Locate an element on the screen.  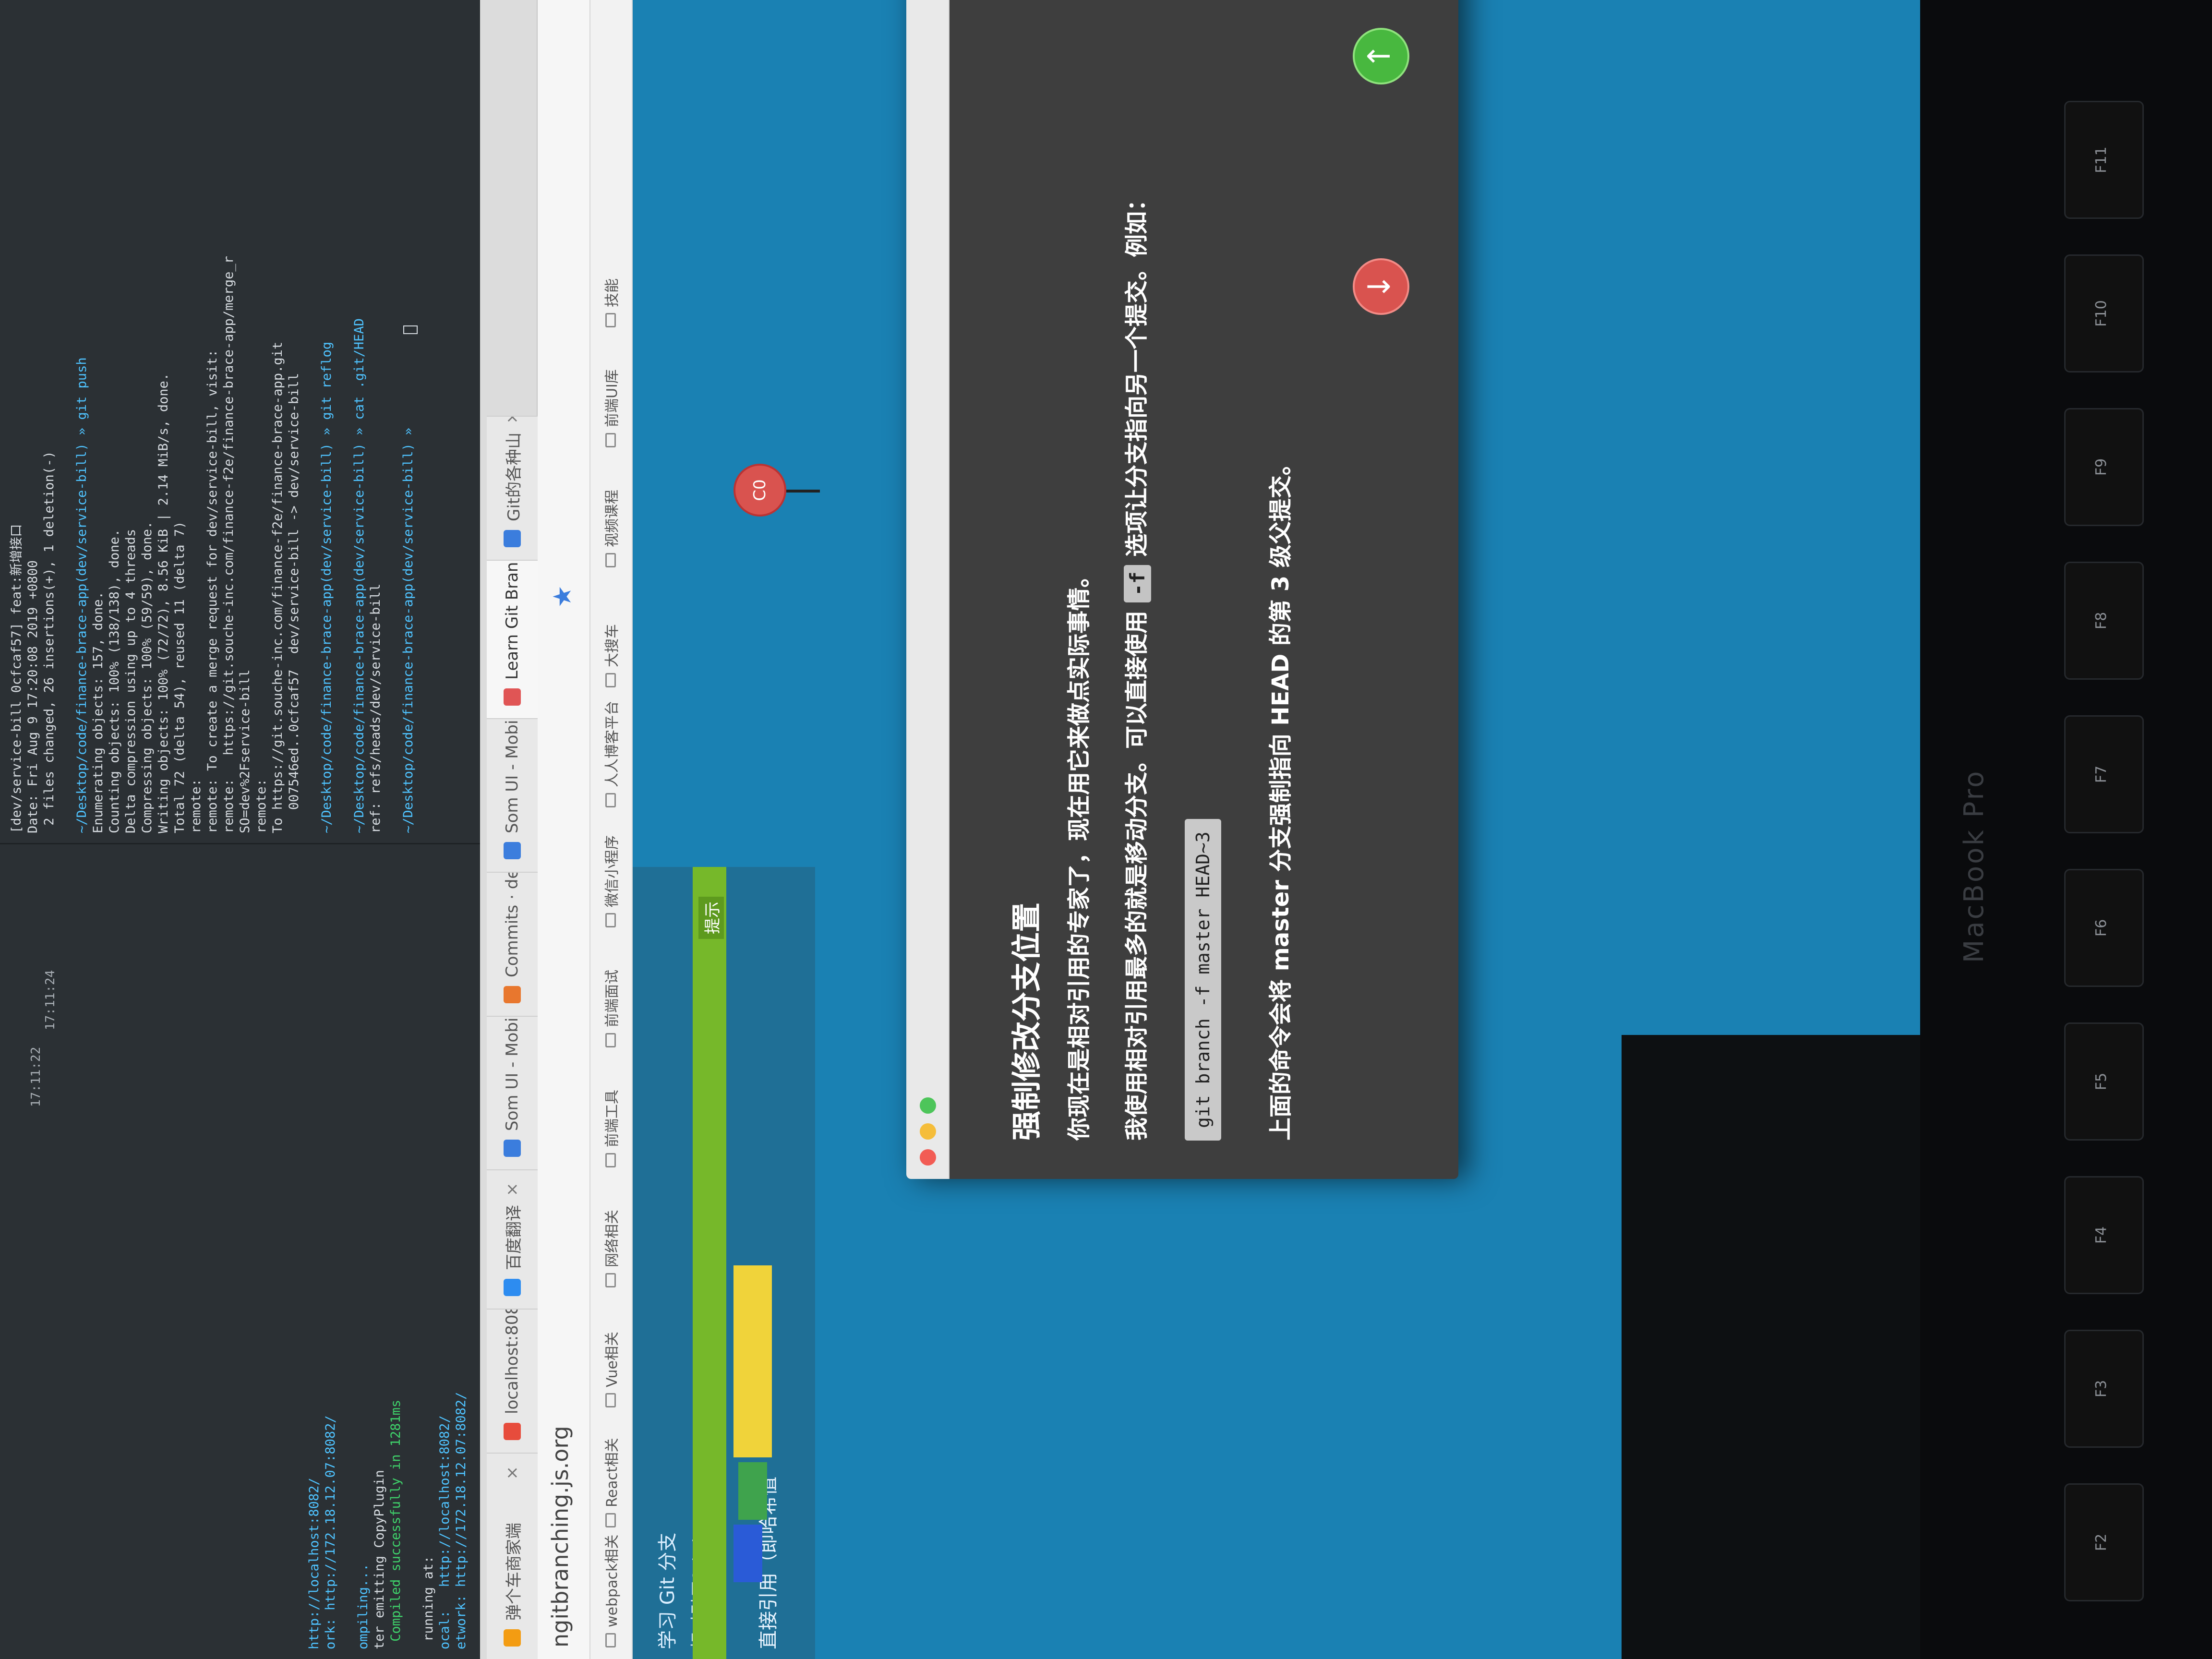
bookmark-folder: webpack相关 is located at coordinates (611, 1591).